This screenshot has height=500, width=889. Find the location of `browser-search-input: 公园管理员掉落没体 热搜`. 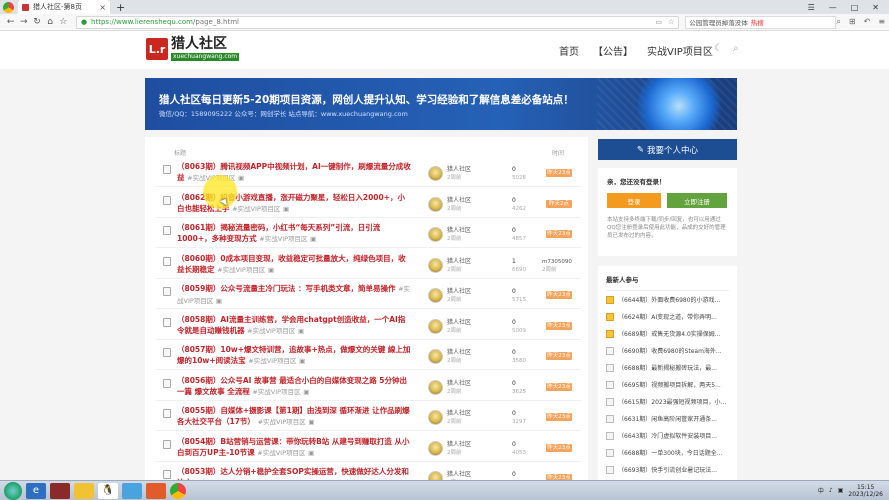

browser-search-input: 公园管理员掉落没体 热搜 is located at coordinates (761, 22).